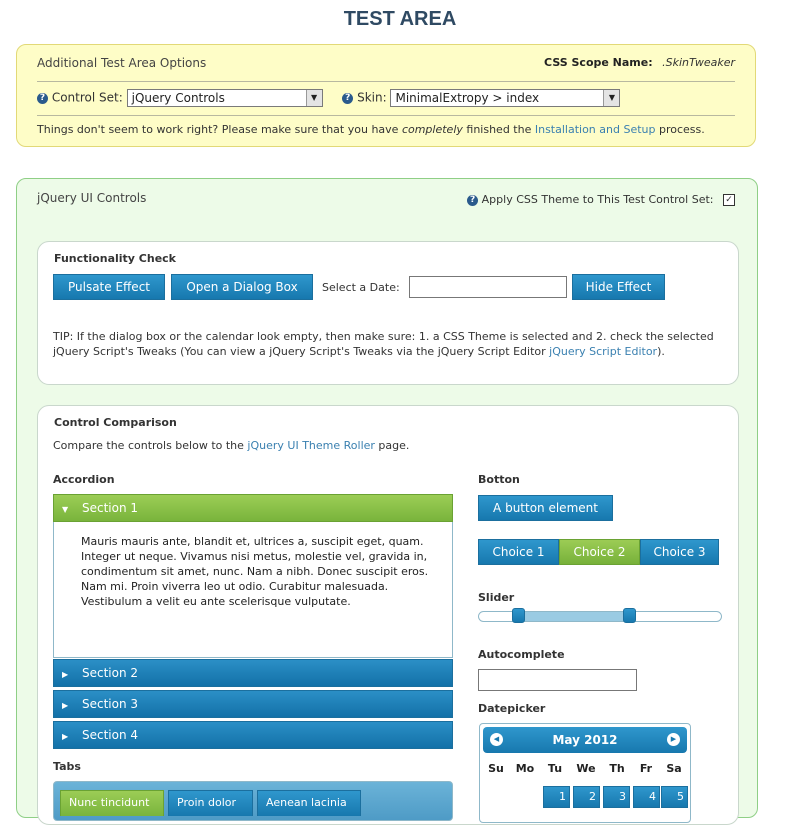  What do you see at coordinates (499, 479) in the screenshot?
I see `button-label: Botton` at bounding box center [499, 479].